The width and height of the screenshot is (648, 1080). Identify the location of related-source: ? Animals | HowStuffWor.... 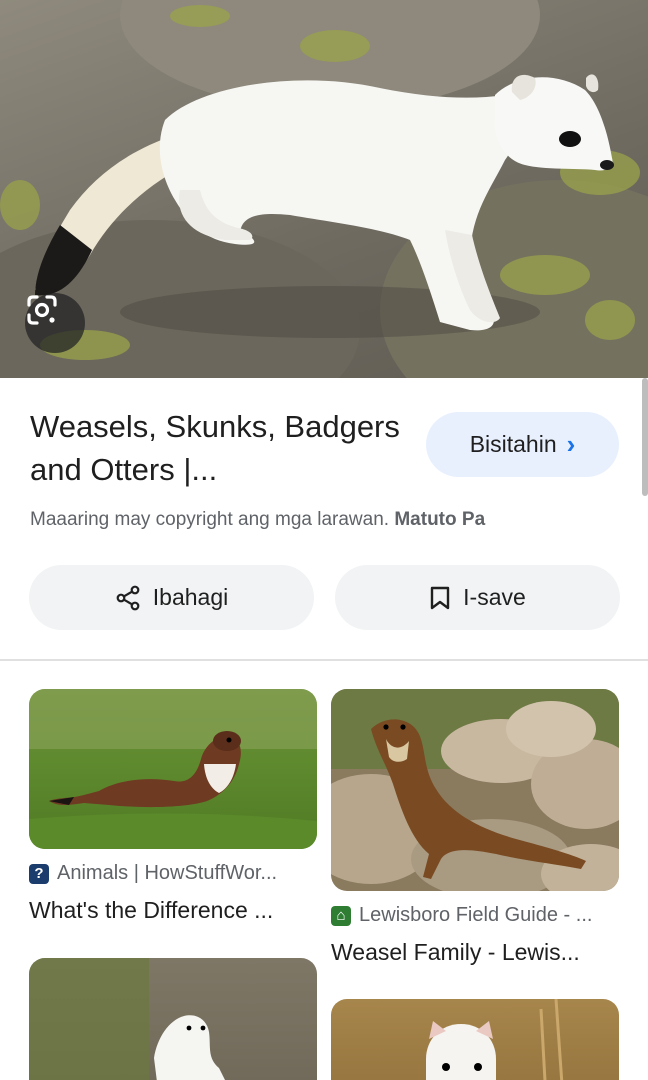
(153, 873).